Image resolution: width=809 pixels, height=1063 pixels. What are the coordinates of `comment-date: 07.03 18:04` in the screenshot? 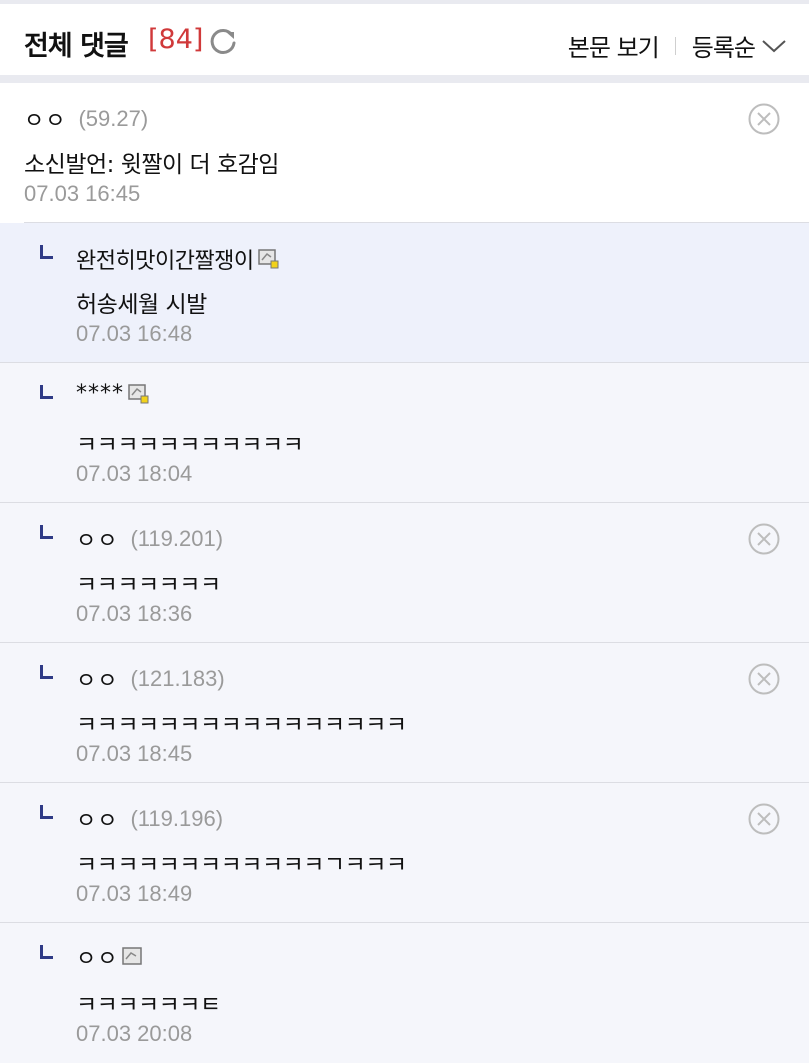 It's located at (134, 473).